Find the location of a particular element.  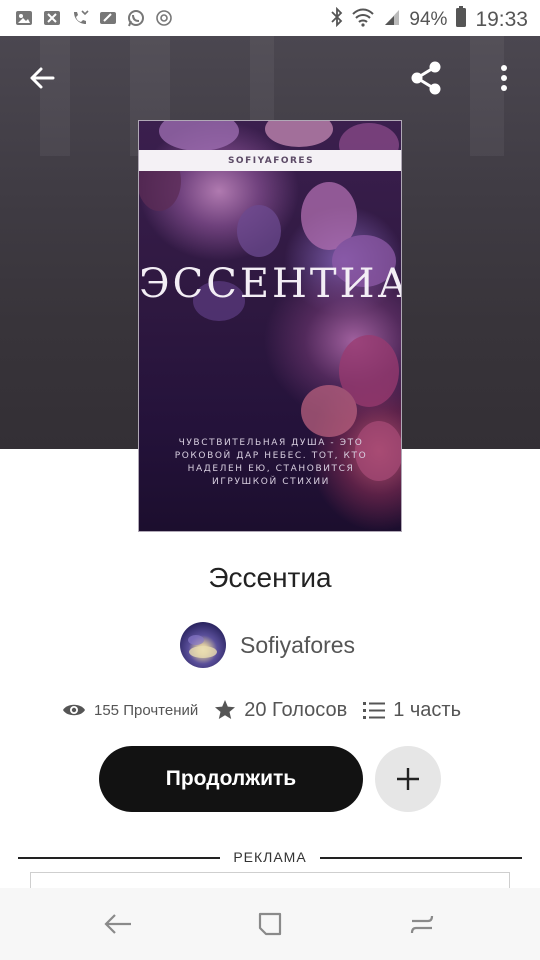

cover-author-band: SOFIYAFORES is located at coordinates (270, 160).